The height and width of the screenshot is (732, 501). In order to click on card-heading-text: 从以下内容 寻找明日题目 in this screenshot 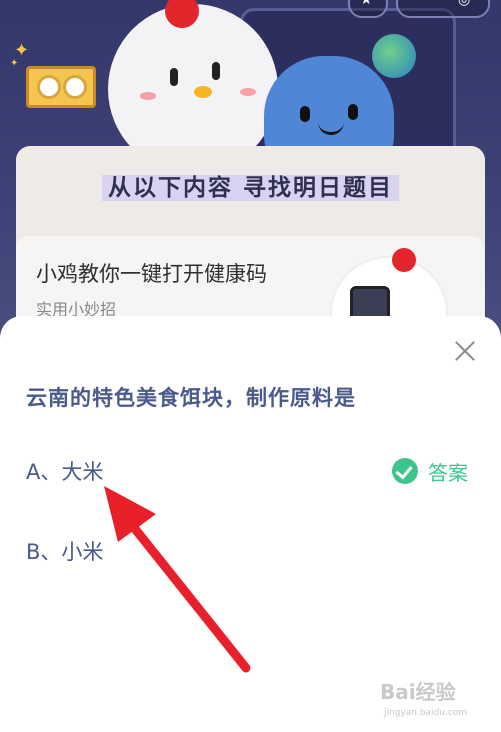, I will do `click(250, 188)`.